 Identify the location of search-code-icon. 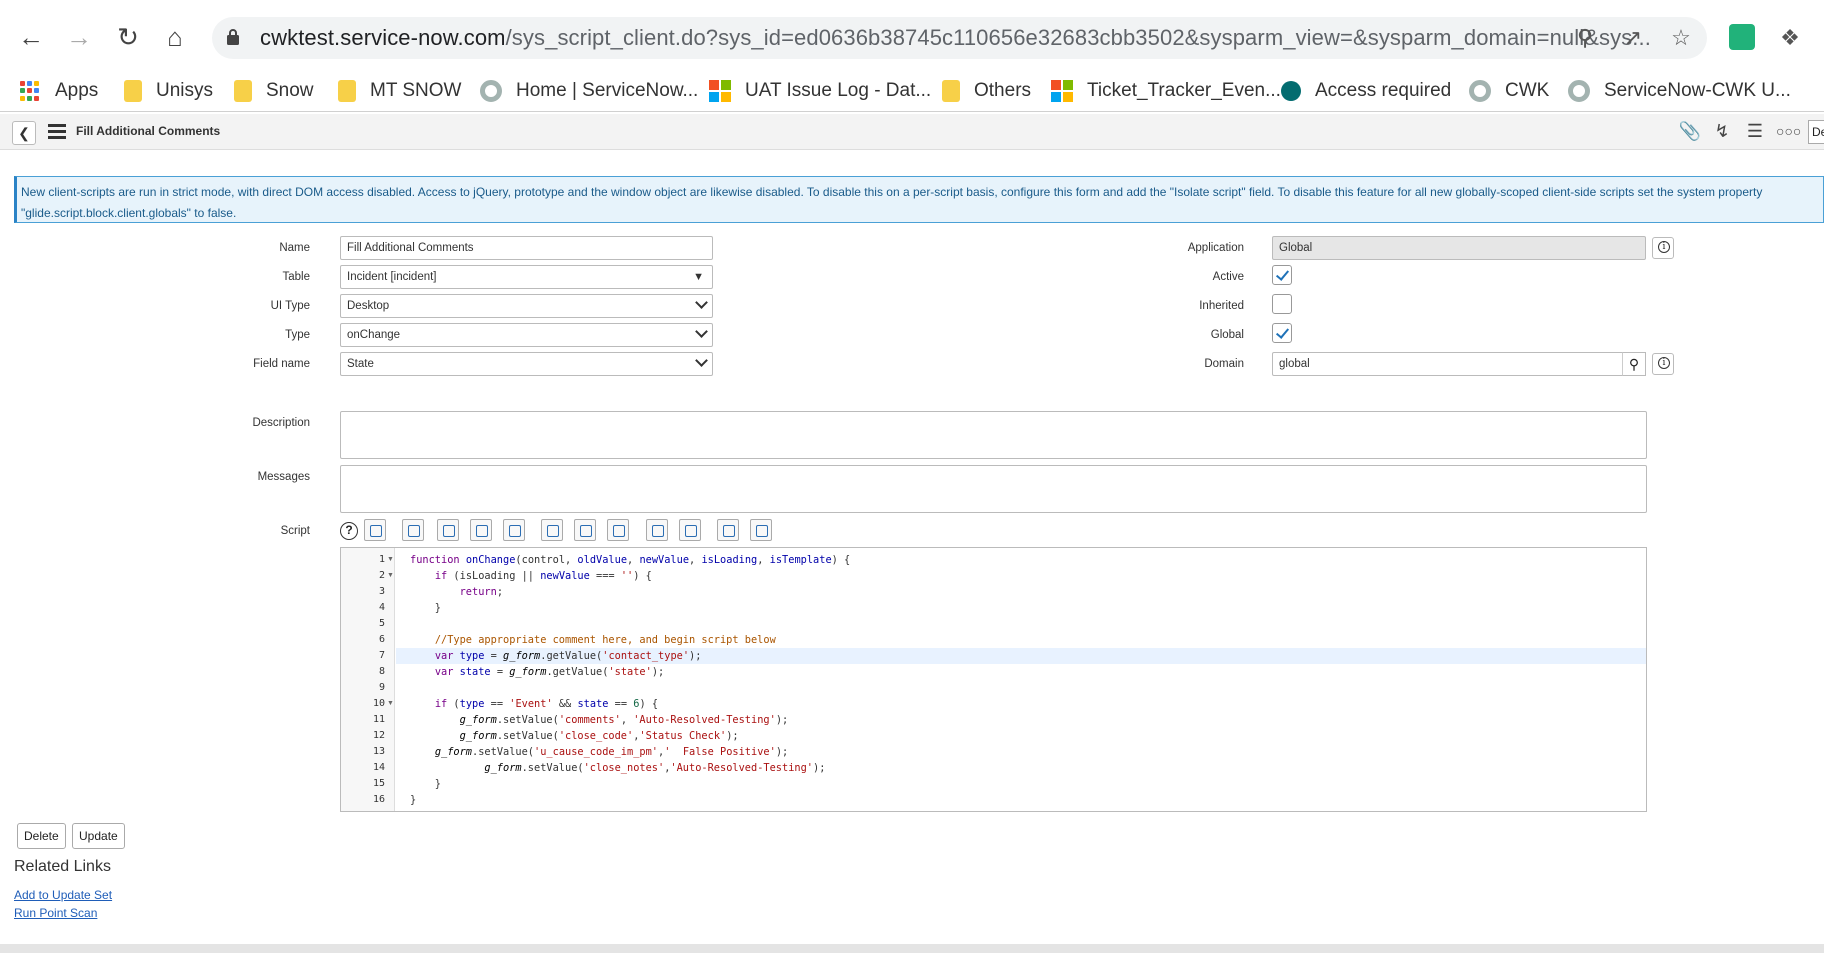
(552, 530).